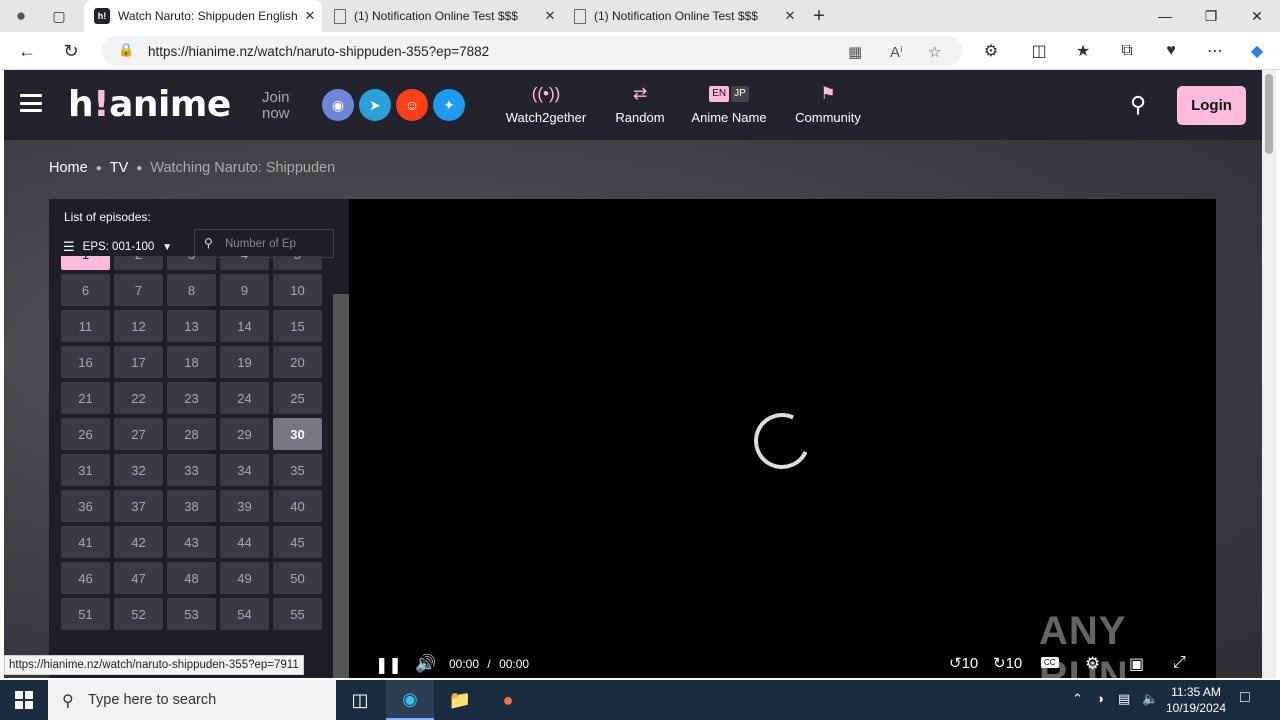  What do you see at coordinates (1092, 664) in the screenshot?
I see `settings-icon: ⚙` at bounding box center [1092, 664].